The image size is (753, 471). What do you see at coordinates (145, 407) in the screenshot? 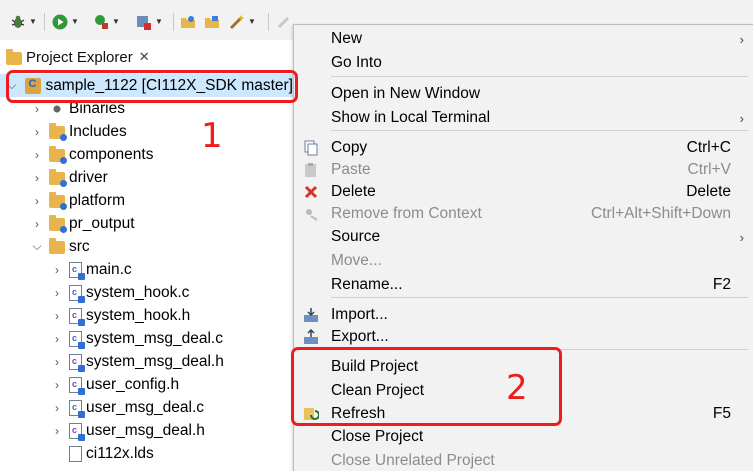
I see `tree-item-label: user_msg_deal.c` at bounding box center [145, 407].